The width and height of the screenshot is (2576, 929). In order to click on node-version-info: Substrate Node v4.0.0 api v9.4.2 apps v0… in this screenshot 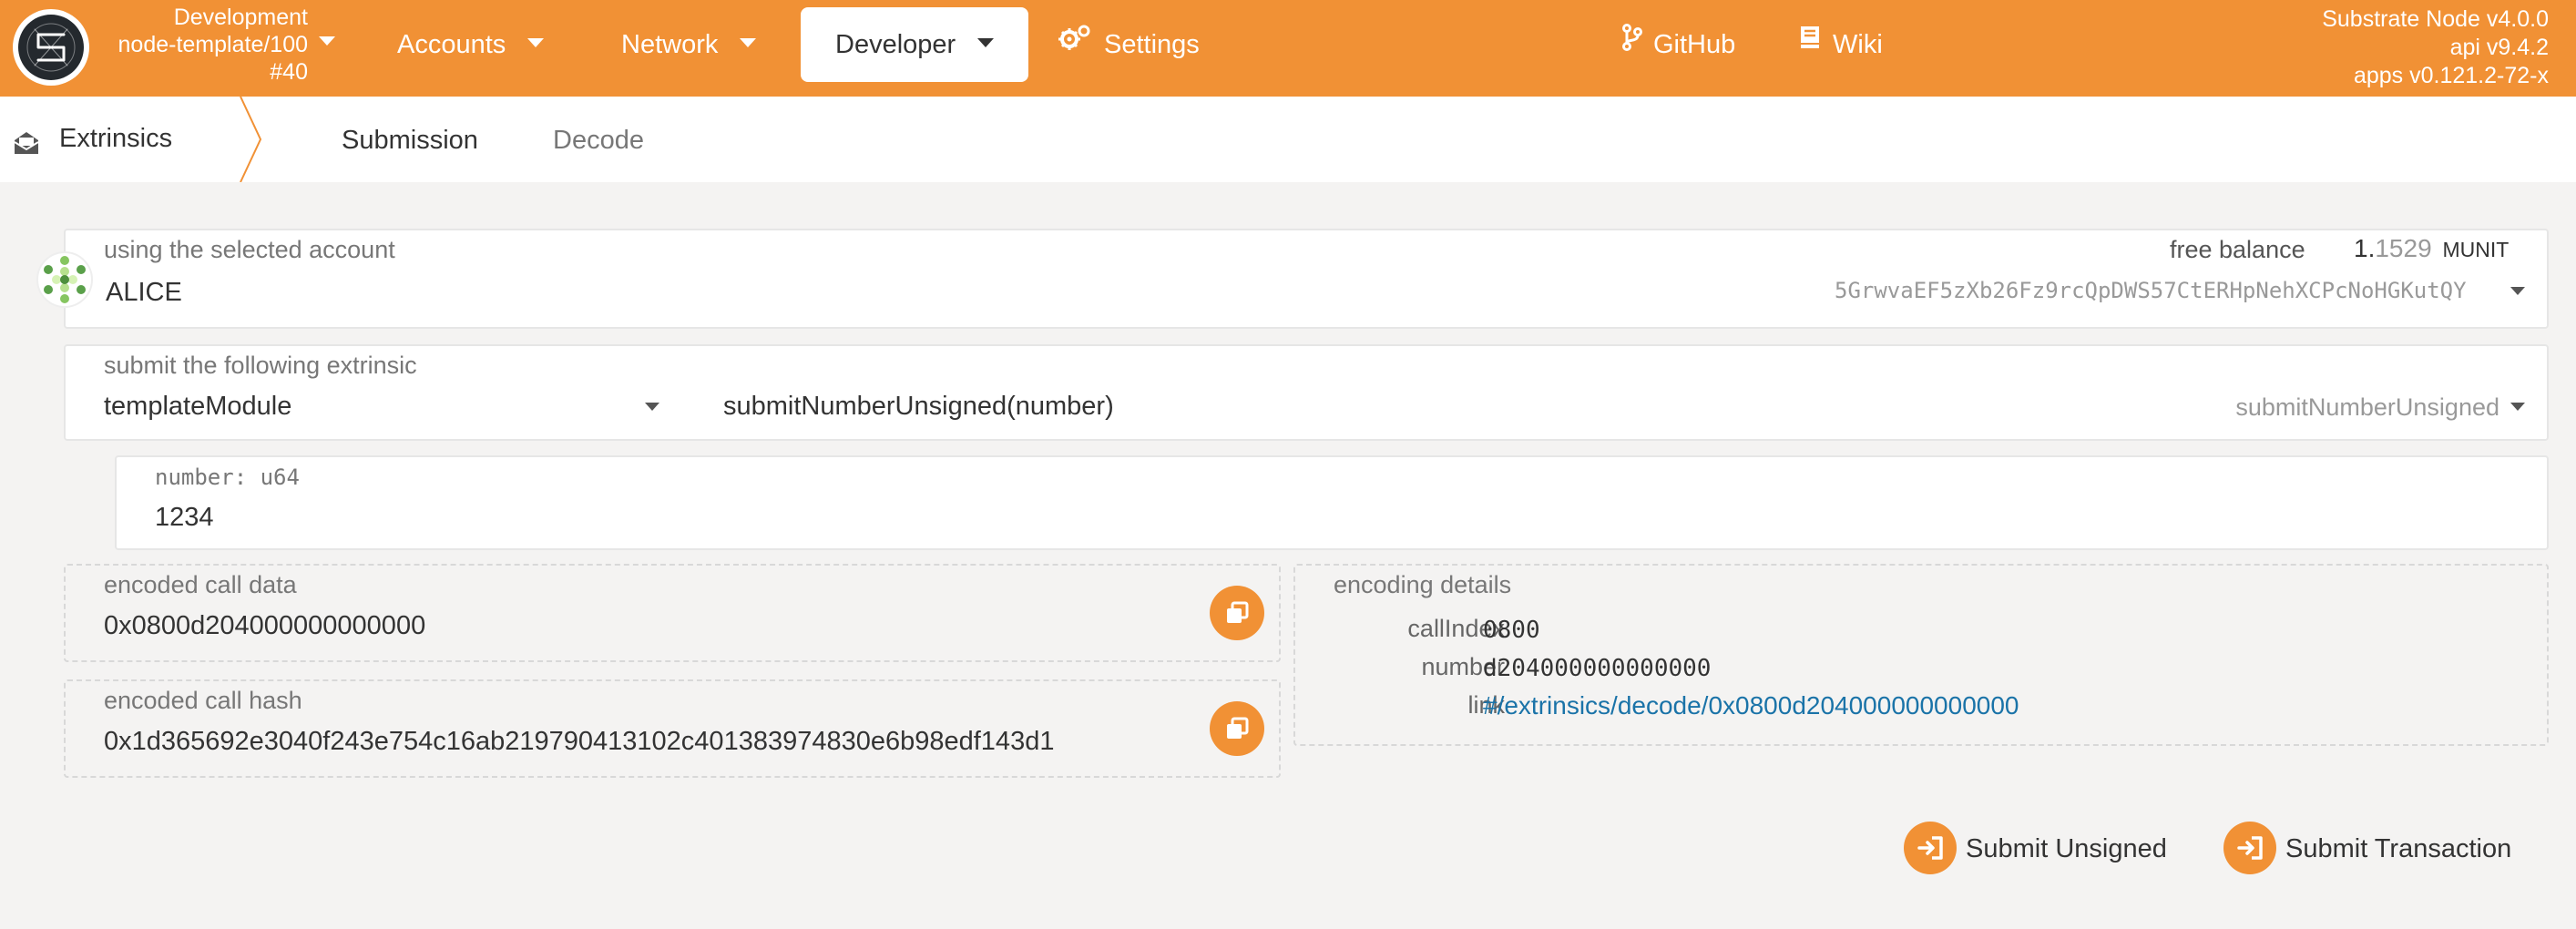, I will do `click(2435, 47)`.